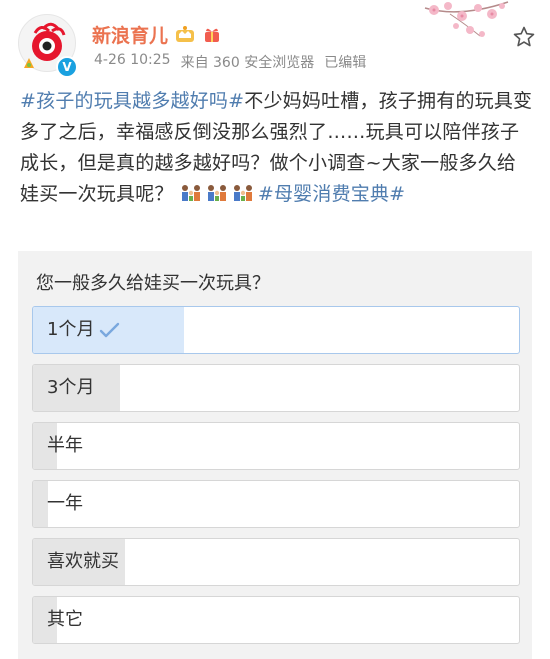 The height and width of the screenshot is (659, 550). I want to click on poll-option-label: 喜欢就买, so click(83, 562).